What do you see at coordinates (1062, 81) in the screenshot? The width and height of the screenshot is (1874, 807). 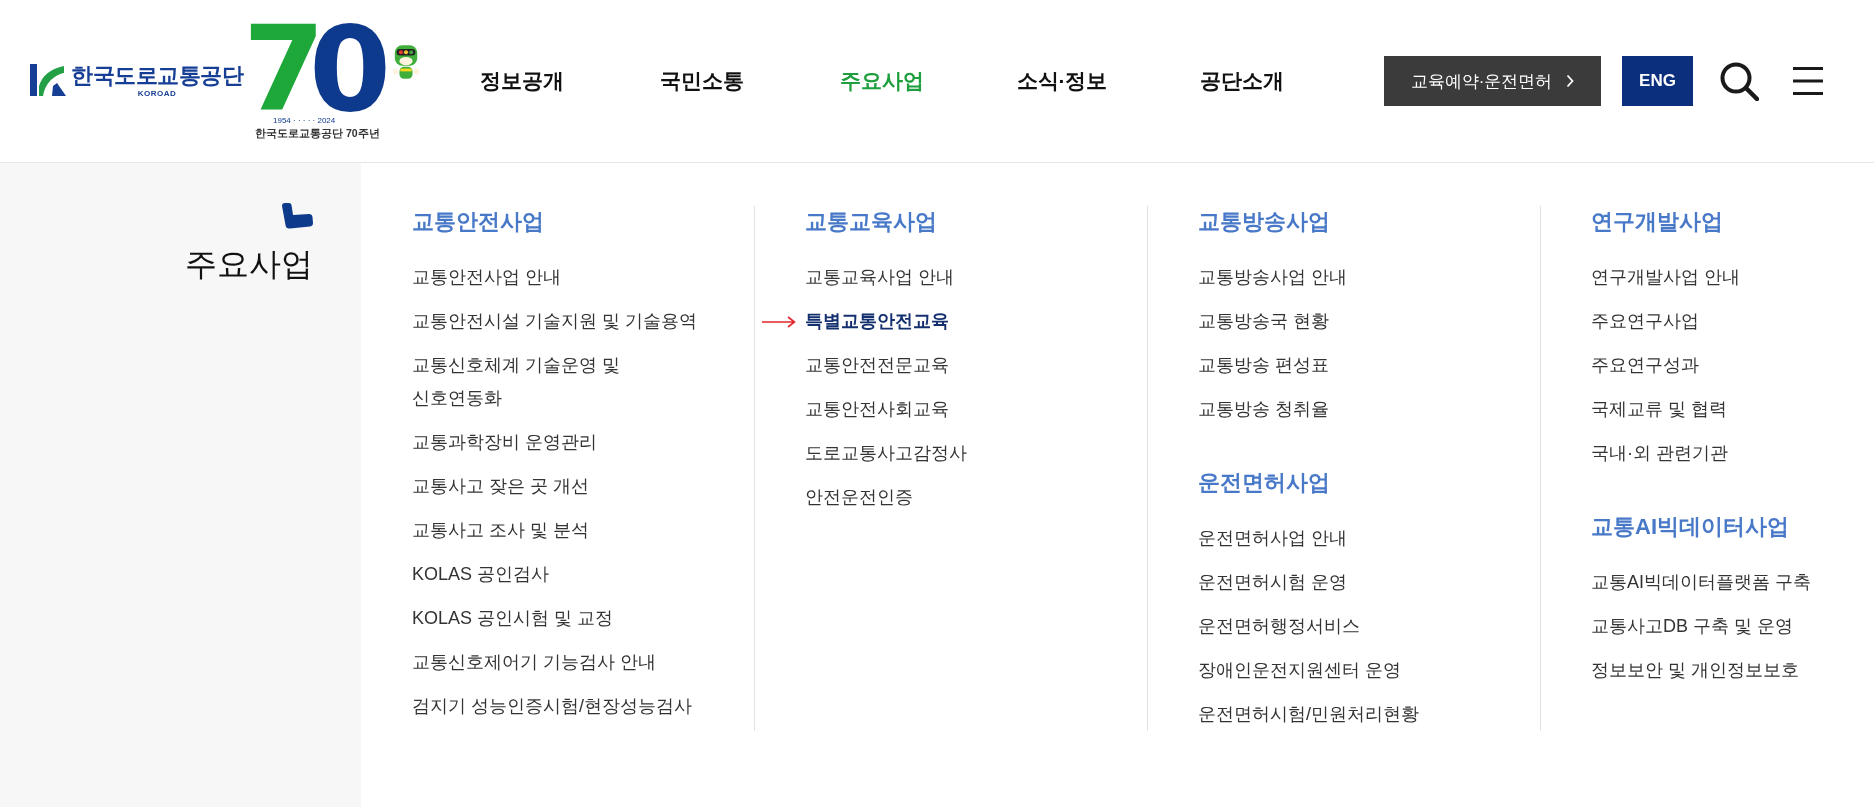 I see `nav-tab: 소식·정보` at bounding box center [1062, 81].